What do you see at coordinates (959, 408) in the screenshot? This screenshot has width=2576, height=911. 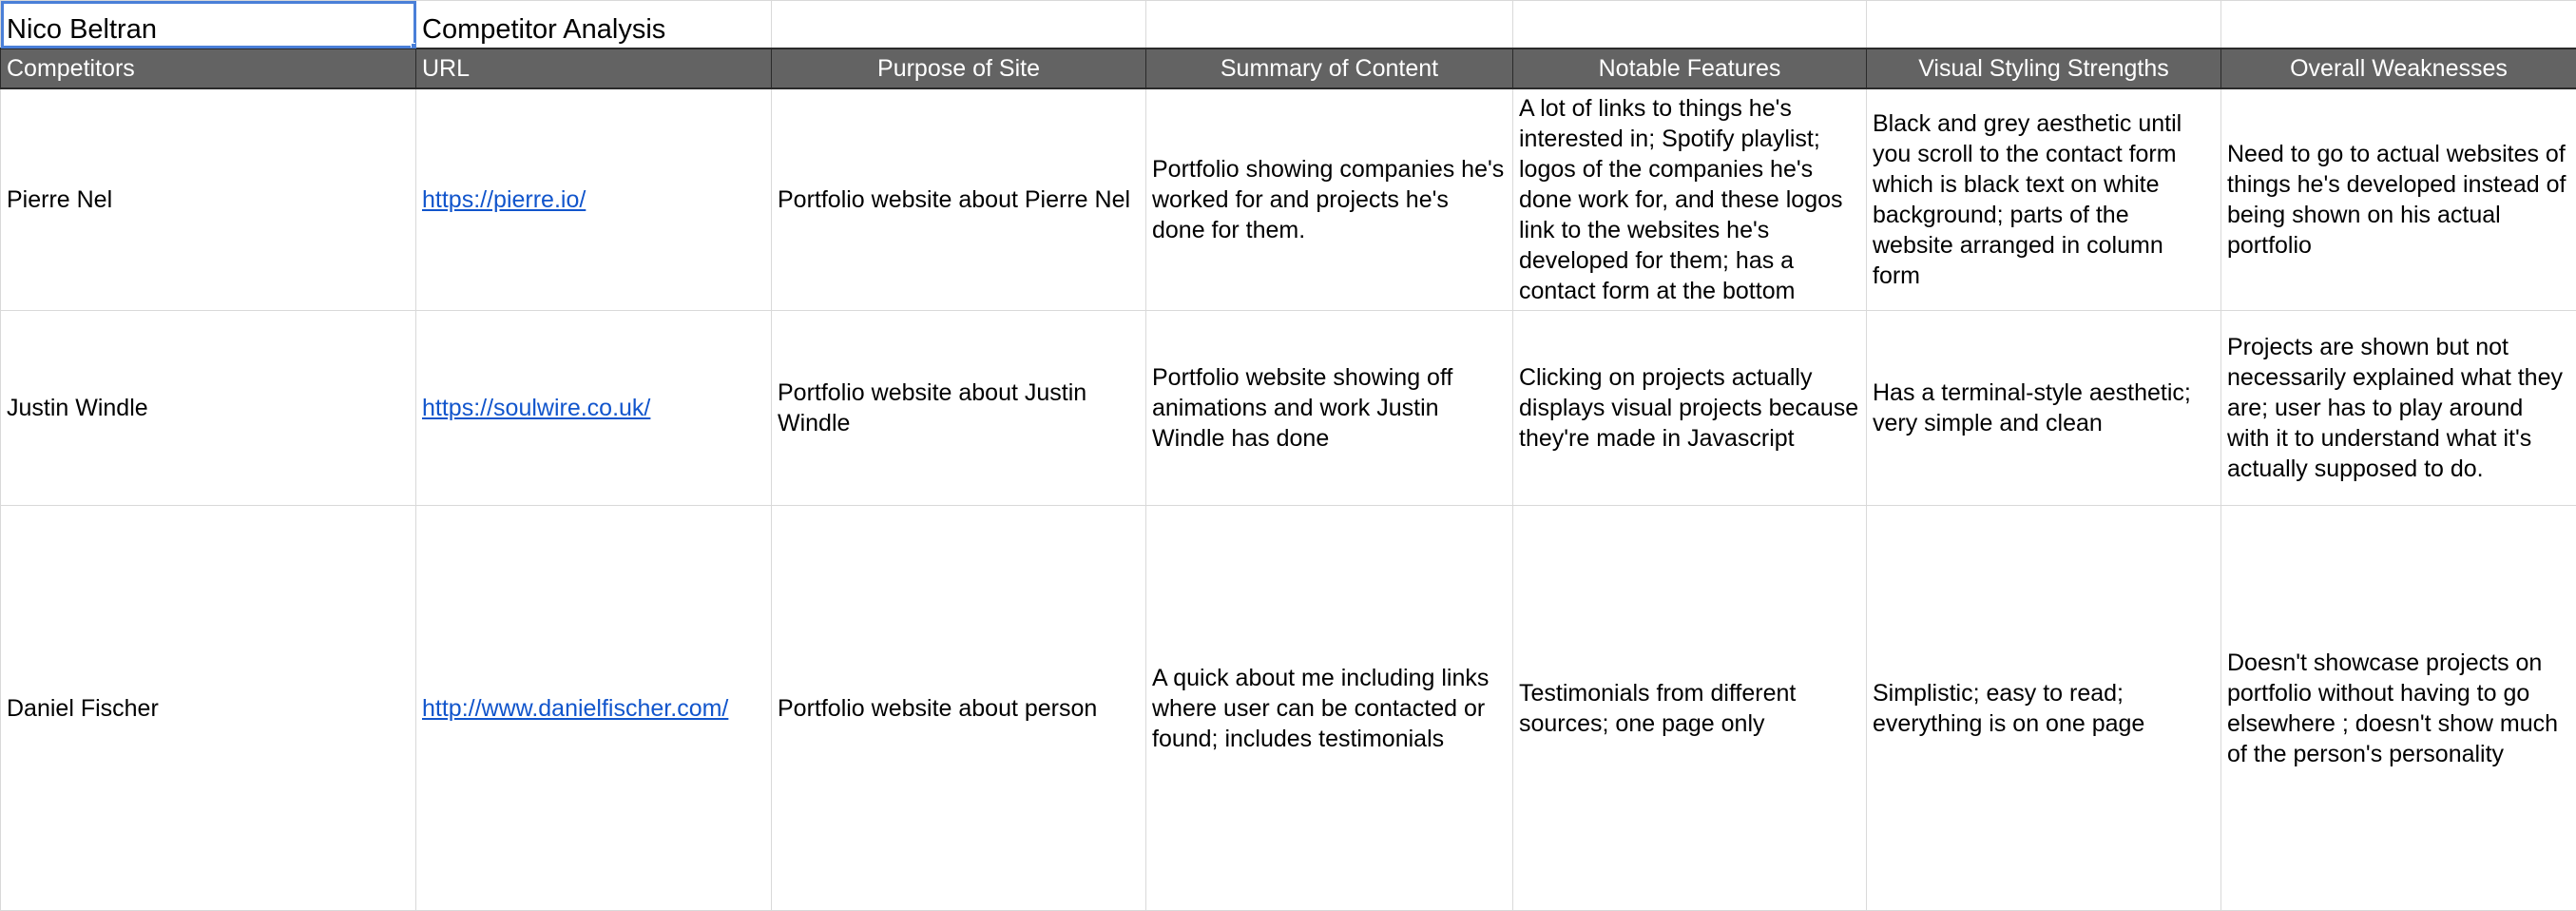 I see `purpose-cell: Portfolio website about Justin Windle` at bounding box center [959, 408].